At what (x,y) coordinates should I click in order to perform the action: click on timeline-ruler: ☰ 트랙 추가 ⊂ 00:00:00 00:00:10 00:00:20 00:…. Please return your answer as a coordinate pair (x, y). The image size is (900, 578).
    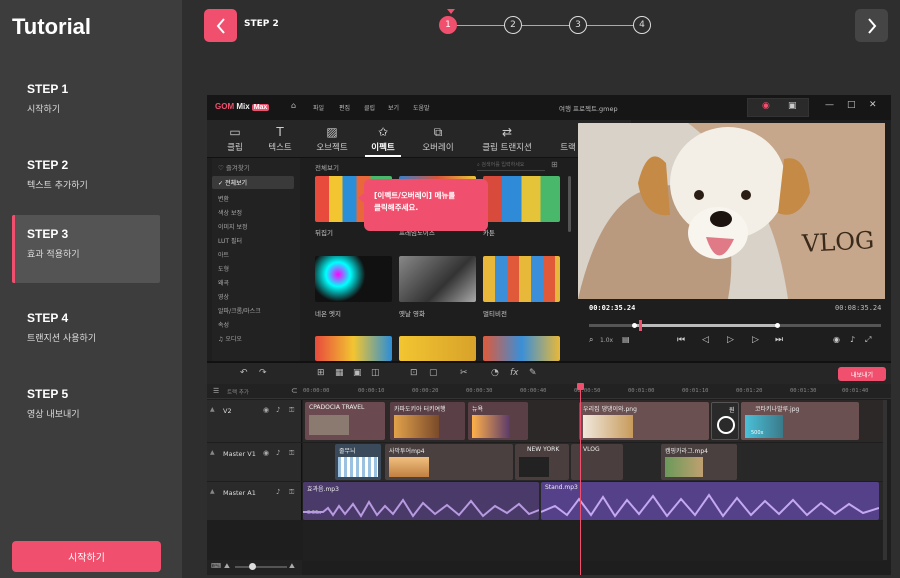
    Looking at the image, I should click on (549, 391).